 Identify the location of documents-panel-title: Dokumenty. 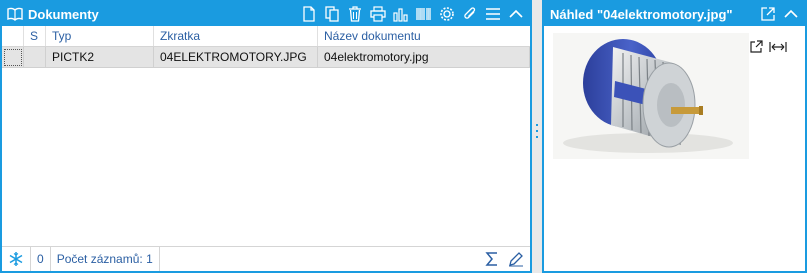
(63, 14).